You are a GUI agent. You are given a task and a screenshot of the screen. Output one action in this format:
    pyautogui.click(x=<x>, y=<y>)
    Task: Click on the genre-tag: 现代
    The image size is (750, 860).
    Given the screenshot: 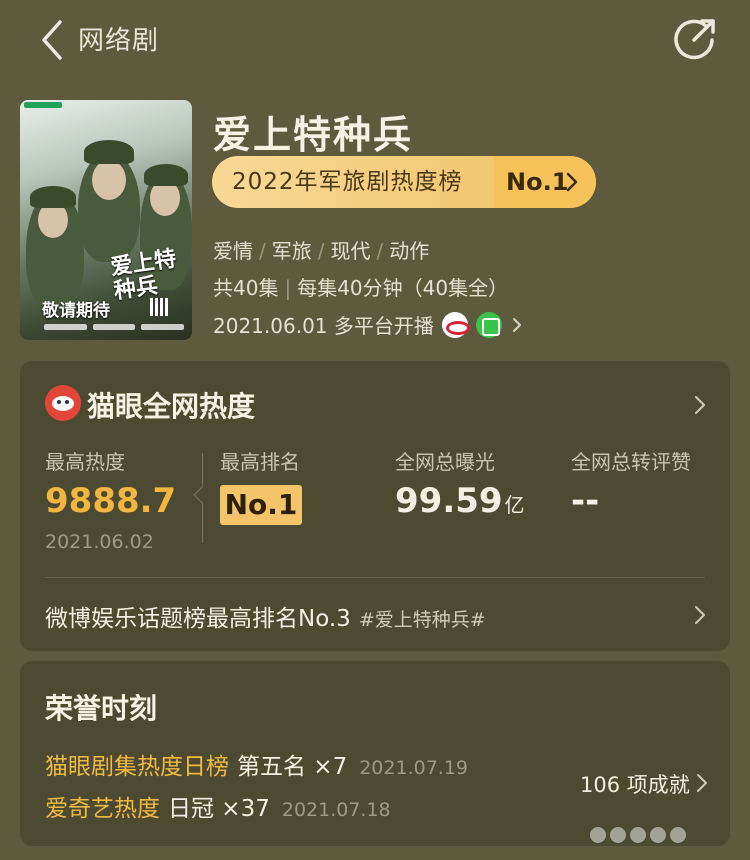 What is the action you would take?
    pyautogui.click(x=351, y=251)
    